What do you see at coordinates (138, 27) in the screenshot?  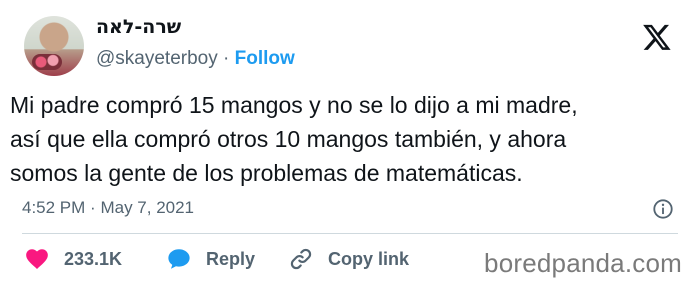 I see `author-display-name: שרה-לאה` at bounding box center [138, 27].